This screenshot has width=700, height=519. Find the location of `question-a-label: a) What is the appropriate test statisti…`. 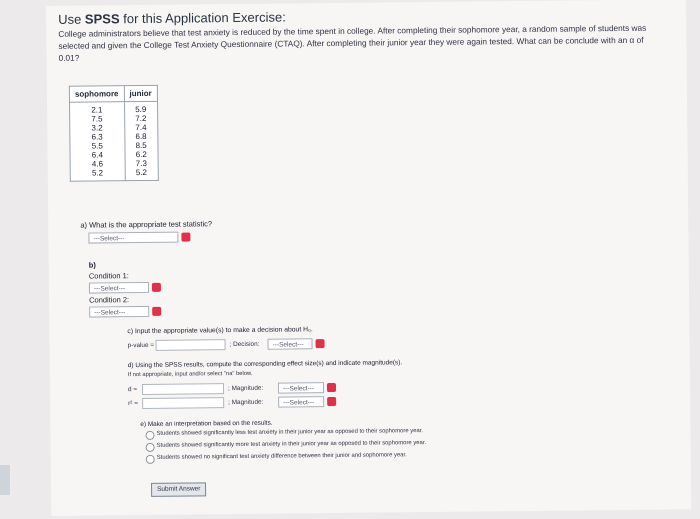

question-a-label: a) What is the appropriate test statisti… is located at coordinates (146, 224).